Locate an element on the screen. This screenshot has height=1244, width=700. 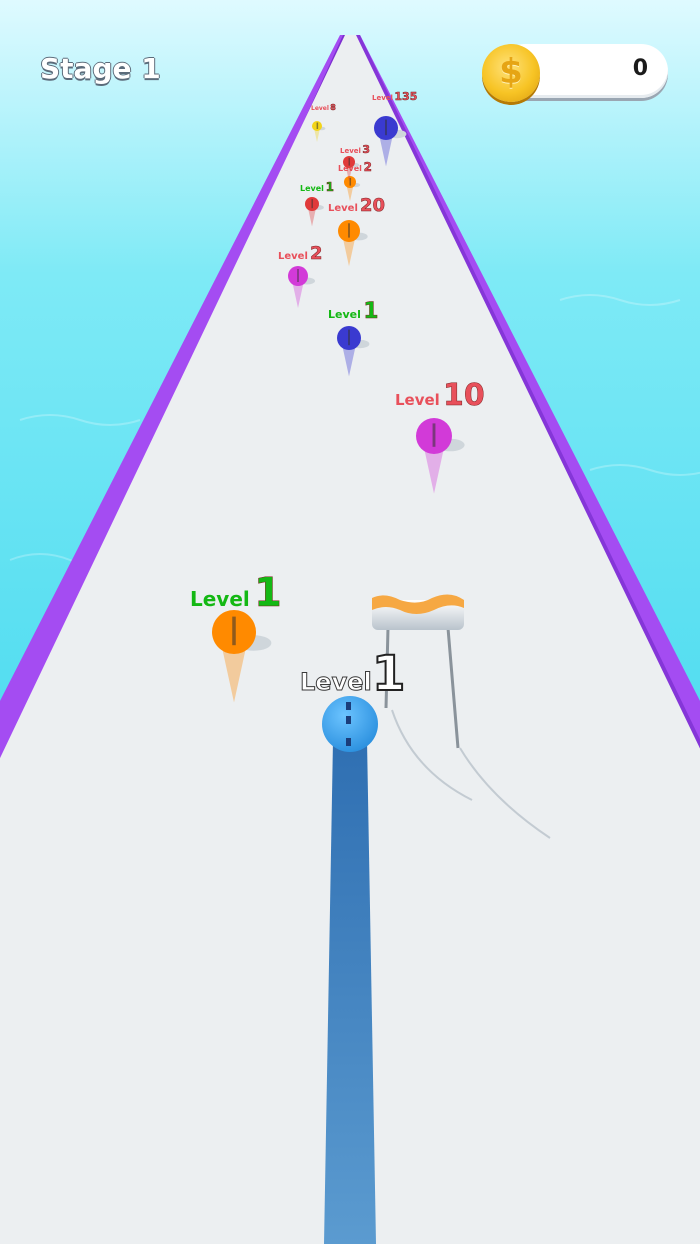
player-level-word: Level is located at coordinates (336, 682).